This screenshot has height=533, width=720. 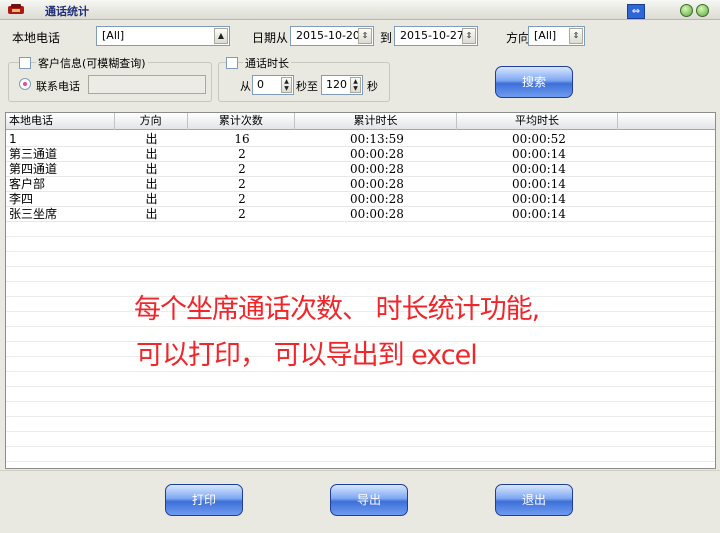 What do you see at coordinates (242, 121) in the screenshot?
I see `column-header-count: 累计次数` at bounding box center [242, 121].